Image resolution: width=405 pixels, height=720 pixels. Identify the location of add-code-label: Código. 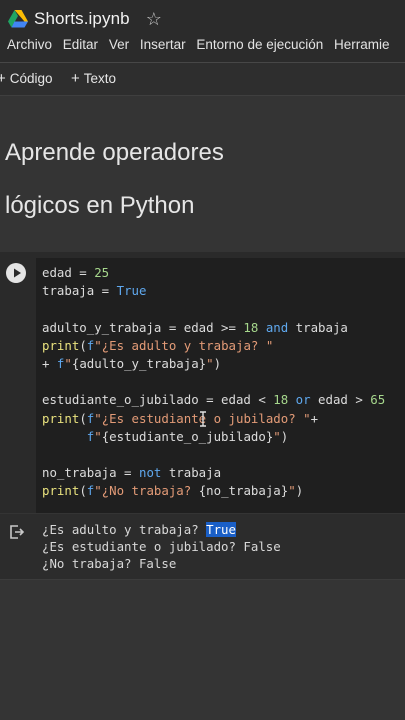
(31, 78).